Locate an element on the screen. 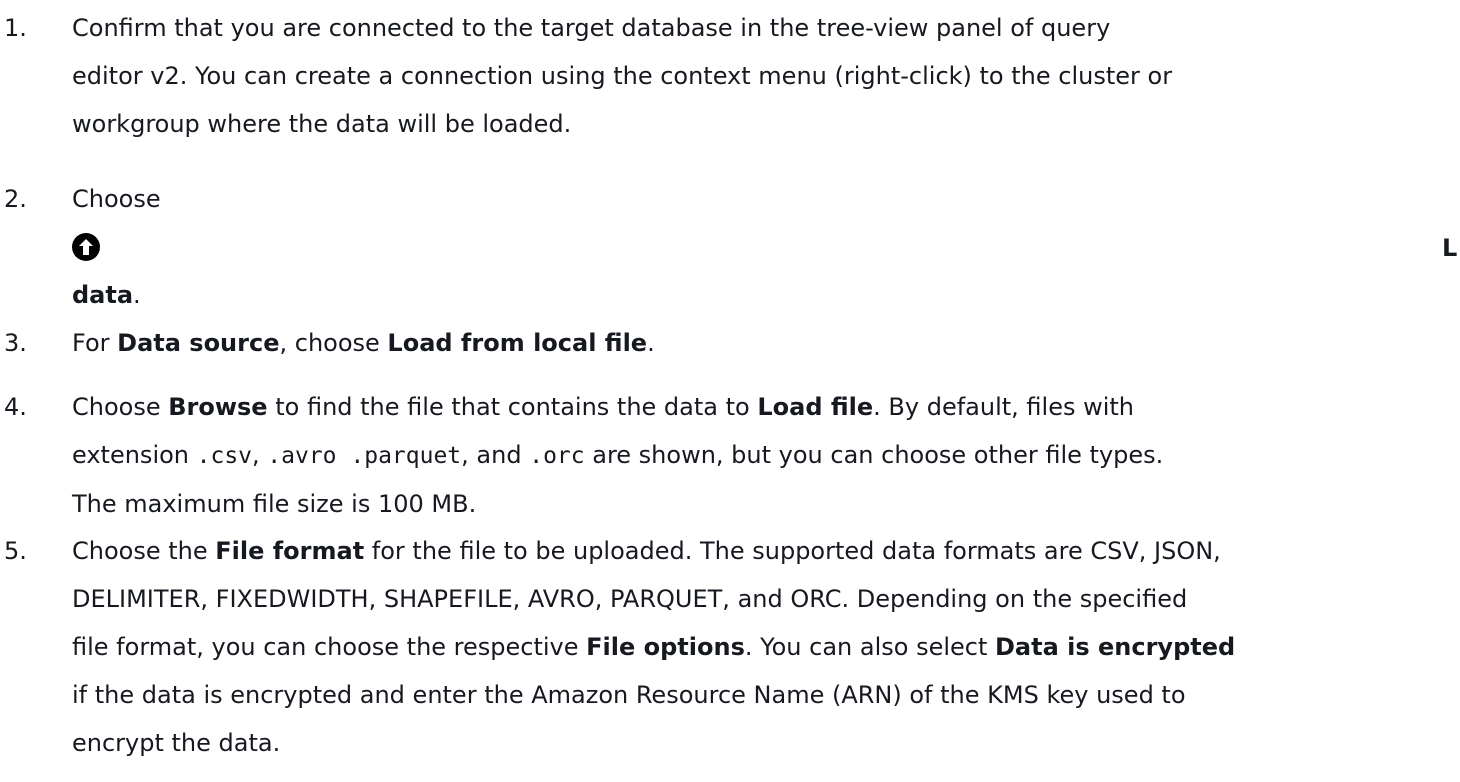 The height and width of the screenshot is (782, 1460). text-fragment: Choose the is located at coordinates (144, 551).